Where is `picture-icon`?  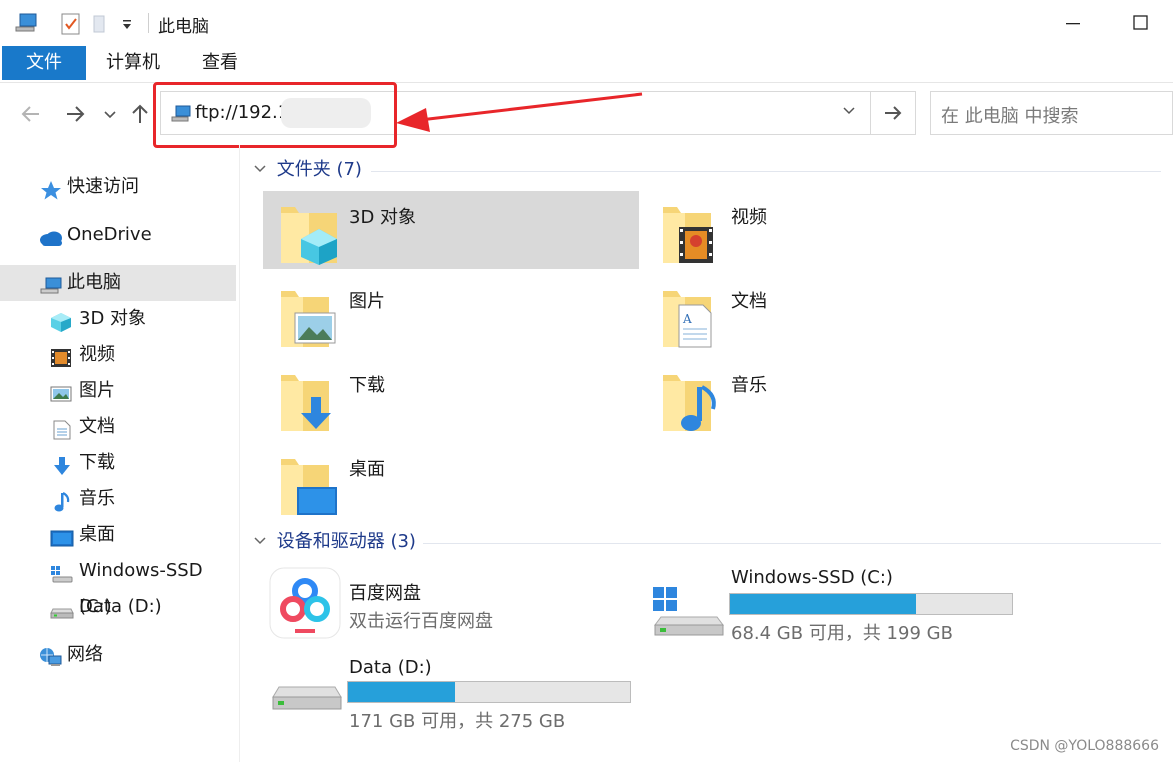
picture-icon is located at coordinates (61, 391).